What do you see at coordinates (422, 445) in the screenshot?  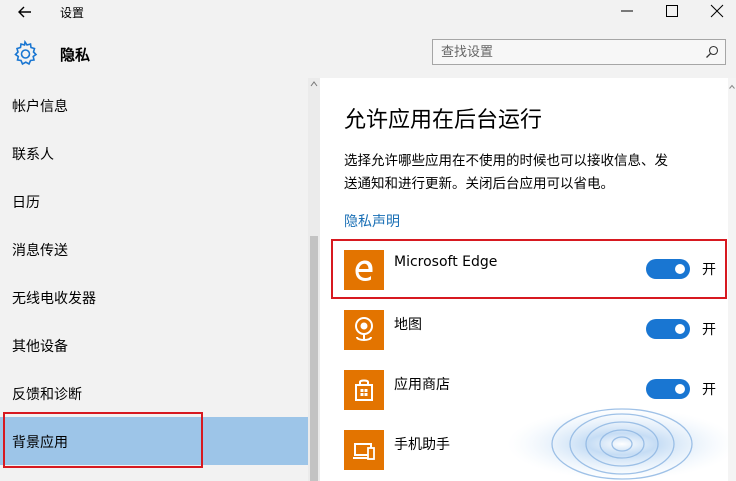 I see `app-name: 手机助手` at bounding box center [422, 445].